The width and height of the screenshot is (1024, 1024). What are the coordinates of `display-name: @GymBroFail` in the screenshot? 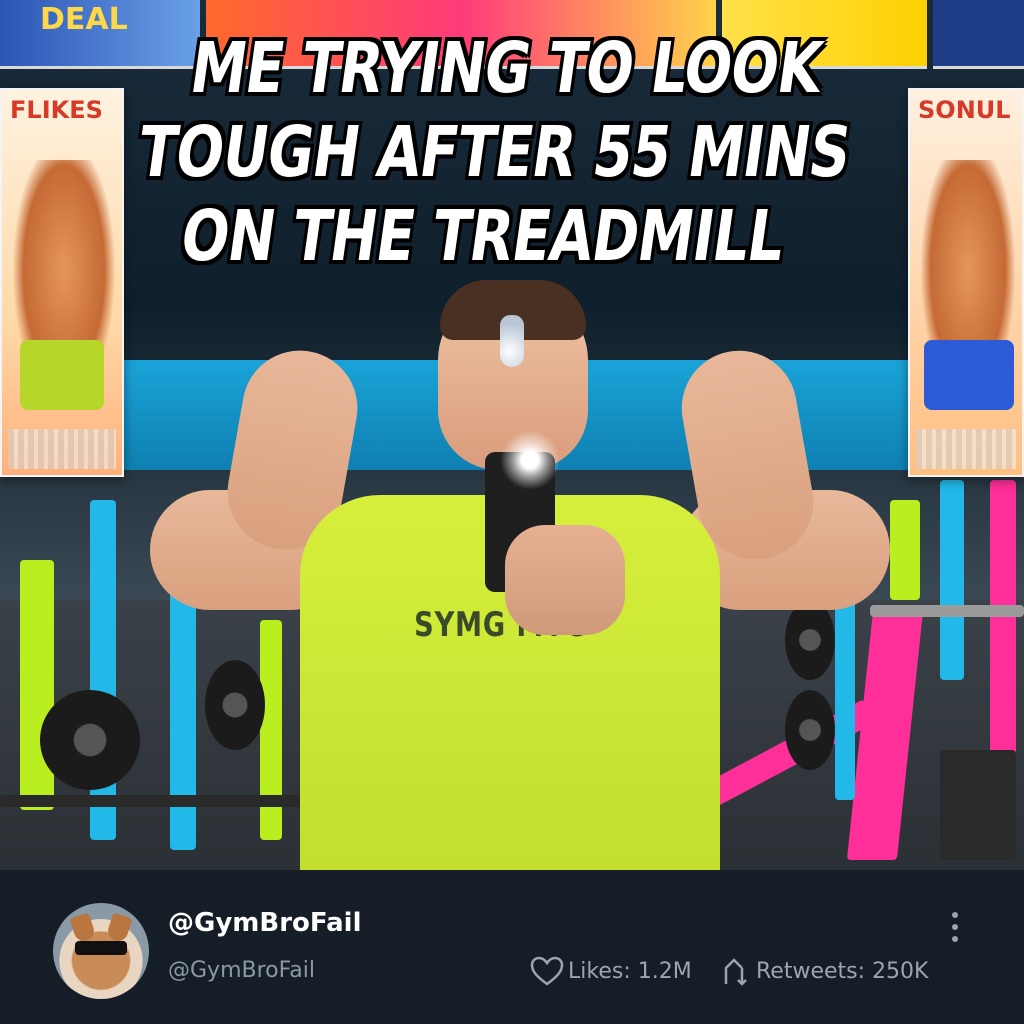 It's located at (265, 923).